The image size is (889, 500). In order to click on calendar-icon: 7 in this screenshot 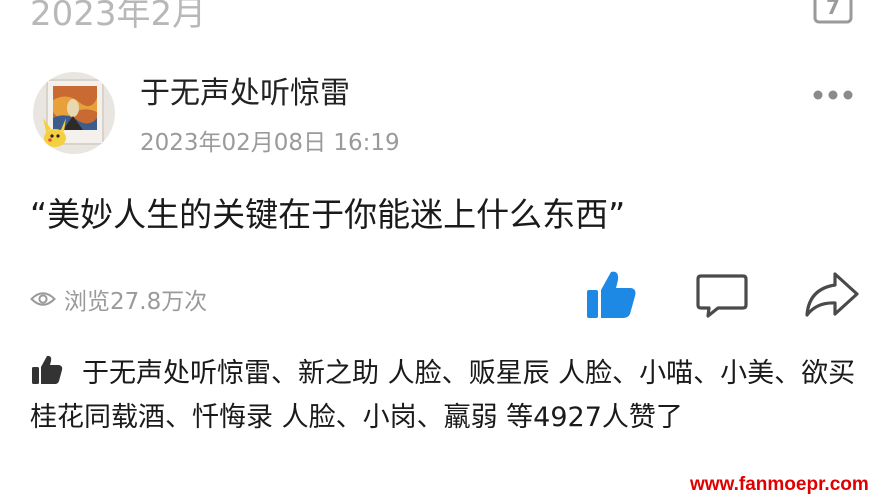, I will do `click(833, 13)`.